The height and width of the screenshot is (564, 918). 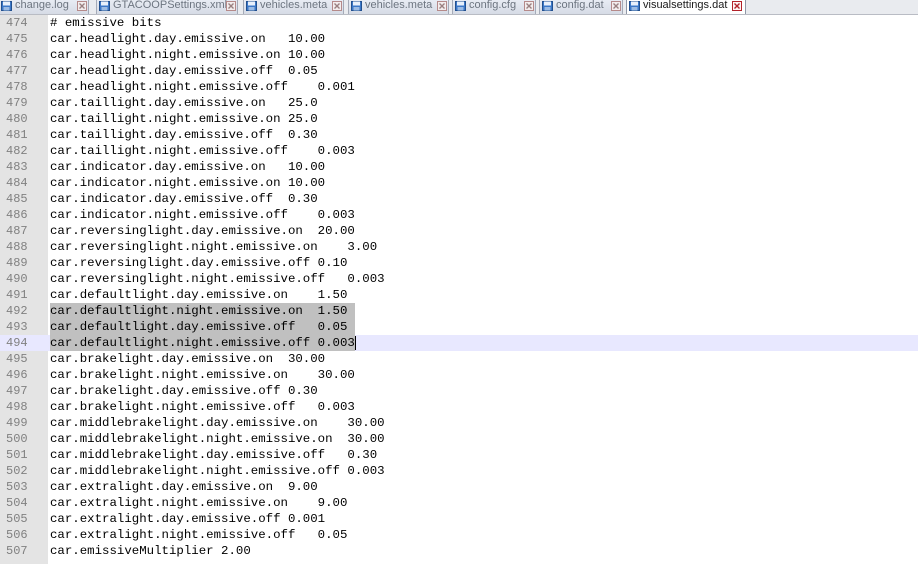 I want to click on tab-label: visualsettings.dat, so click(x=685, y=5).